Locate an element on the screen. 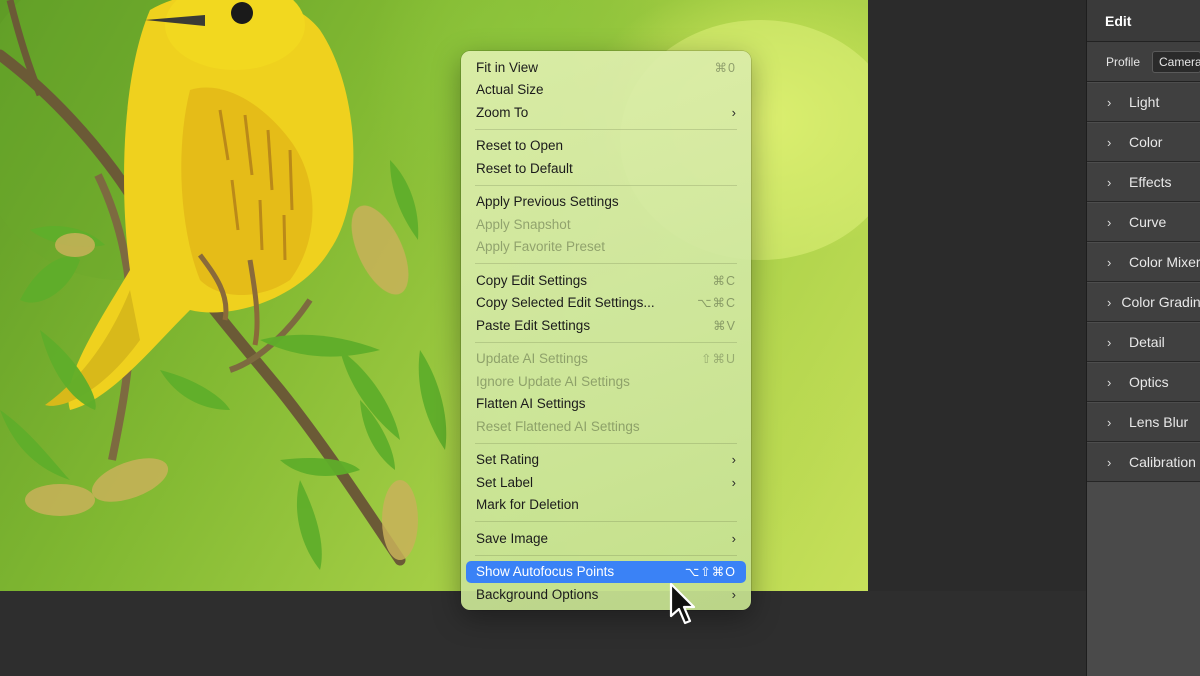 The image size is (1200, 676). menu-item-background-options: Background Options › is located at coordinates (606, 594).